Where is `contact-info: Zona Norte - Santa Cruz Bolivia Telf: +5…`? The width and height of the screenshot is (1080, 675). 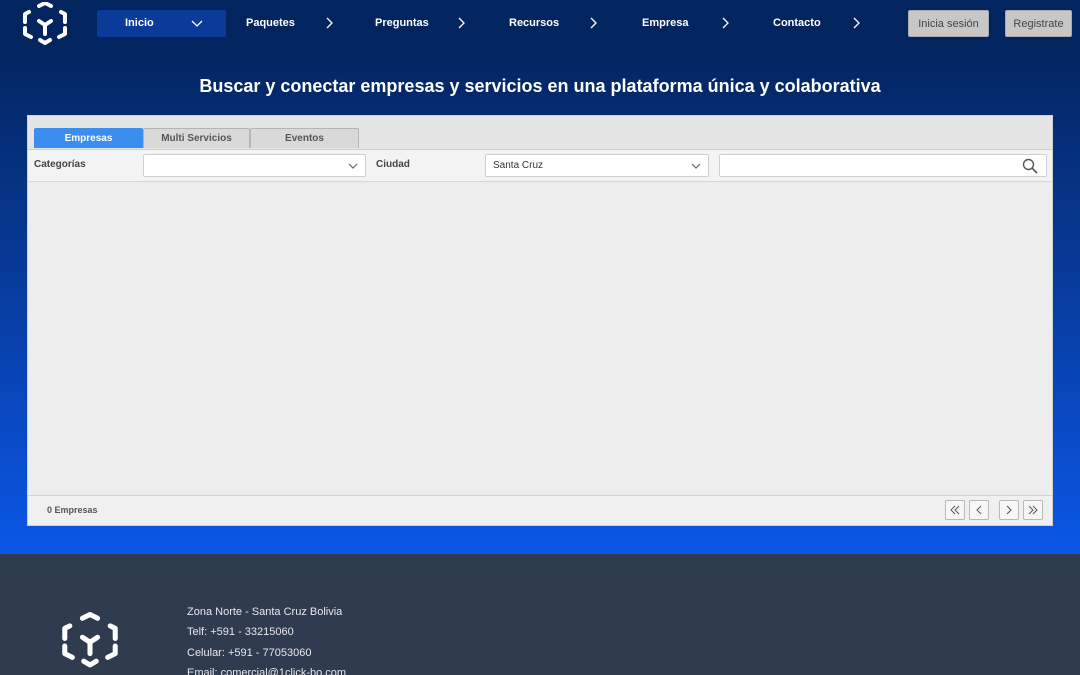
contact-info: Zona Norte - Santa Cruz Bolivia Telf: +5… is located at coordinates (266, 638).